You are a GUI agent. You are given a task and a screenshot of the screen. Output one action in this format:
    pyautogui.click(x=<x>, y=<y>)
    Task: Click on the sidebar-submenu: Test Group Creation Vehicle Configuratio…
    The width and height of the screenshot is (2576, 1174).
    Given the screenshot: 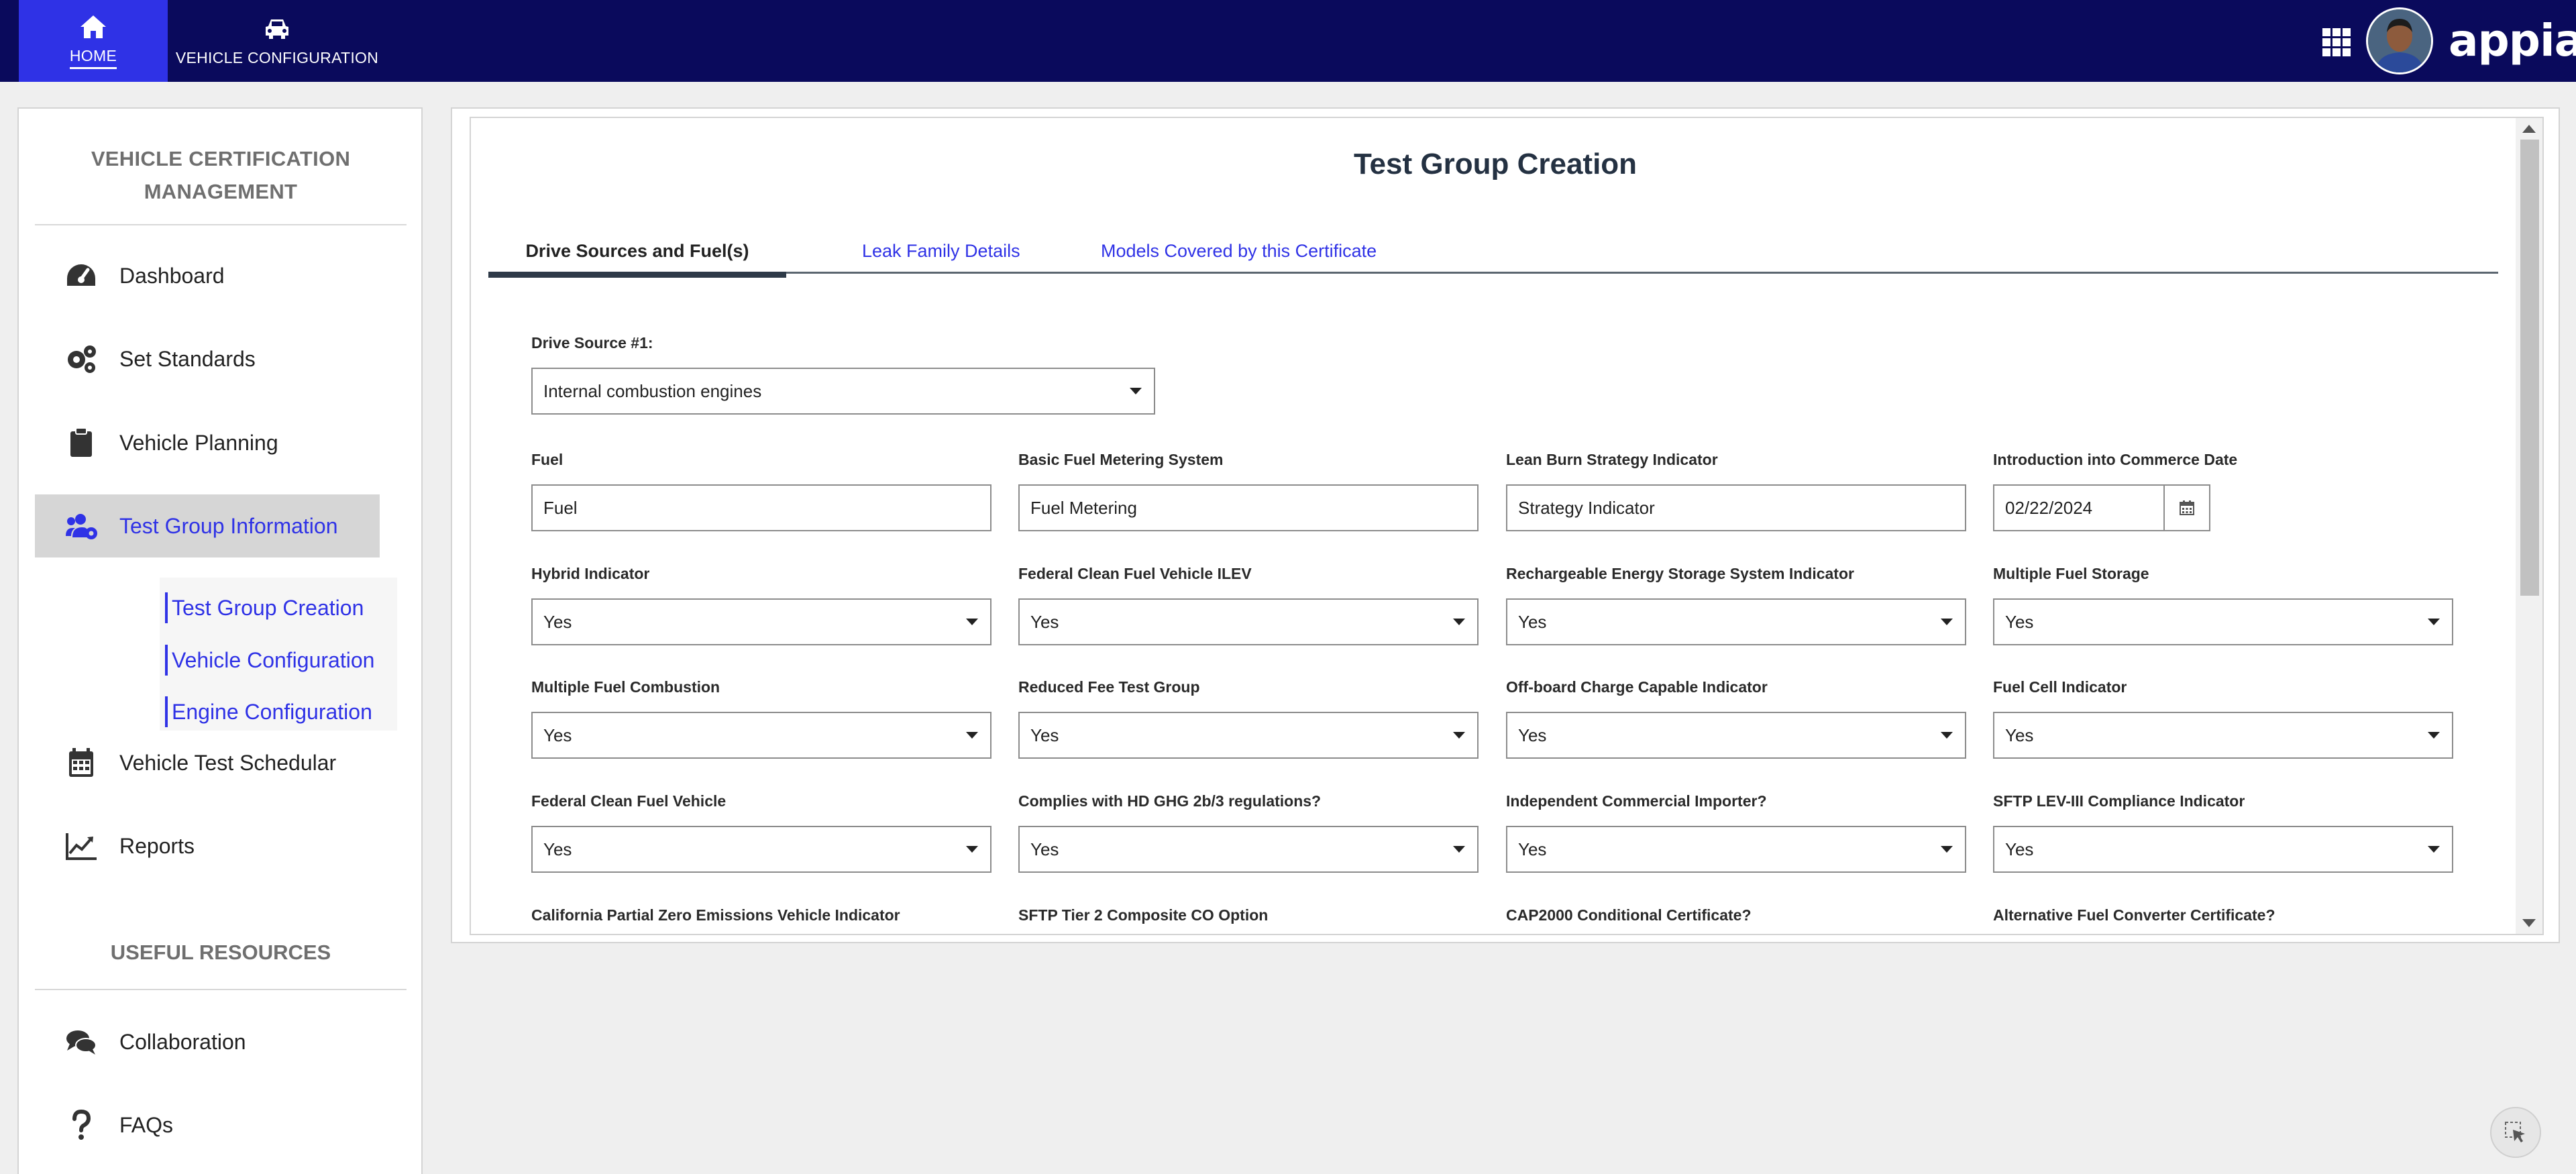 What is the action you would take?
    pyautogui.click(x=278, y=654)
    